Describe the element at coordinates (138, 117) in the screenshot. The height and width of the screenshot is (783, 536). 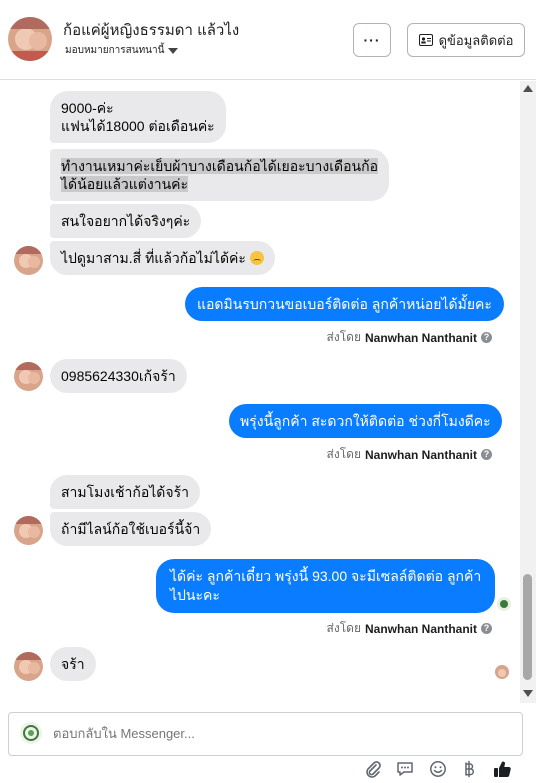
I see `message-incoming: 9000-ค่ะ แฟนได้18000 ต่อเดือนค่ะ` at that location.